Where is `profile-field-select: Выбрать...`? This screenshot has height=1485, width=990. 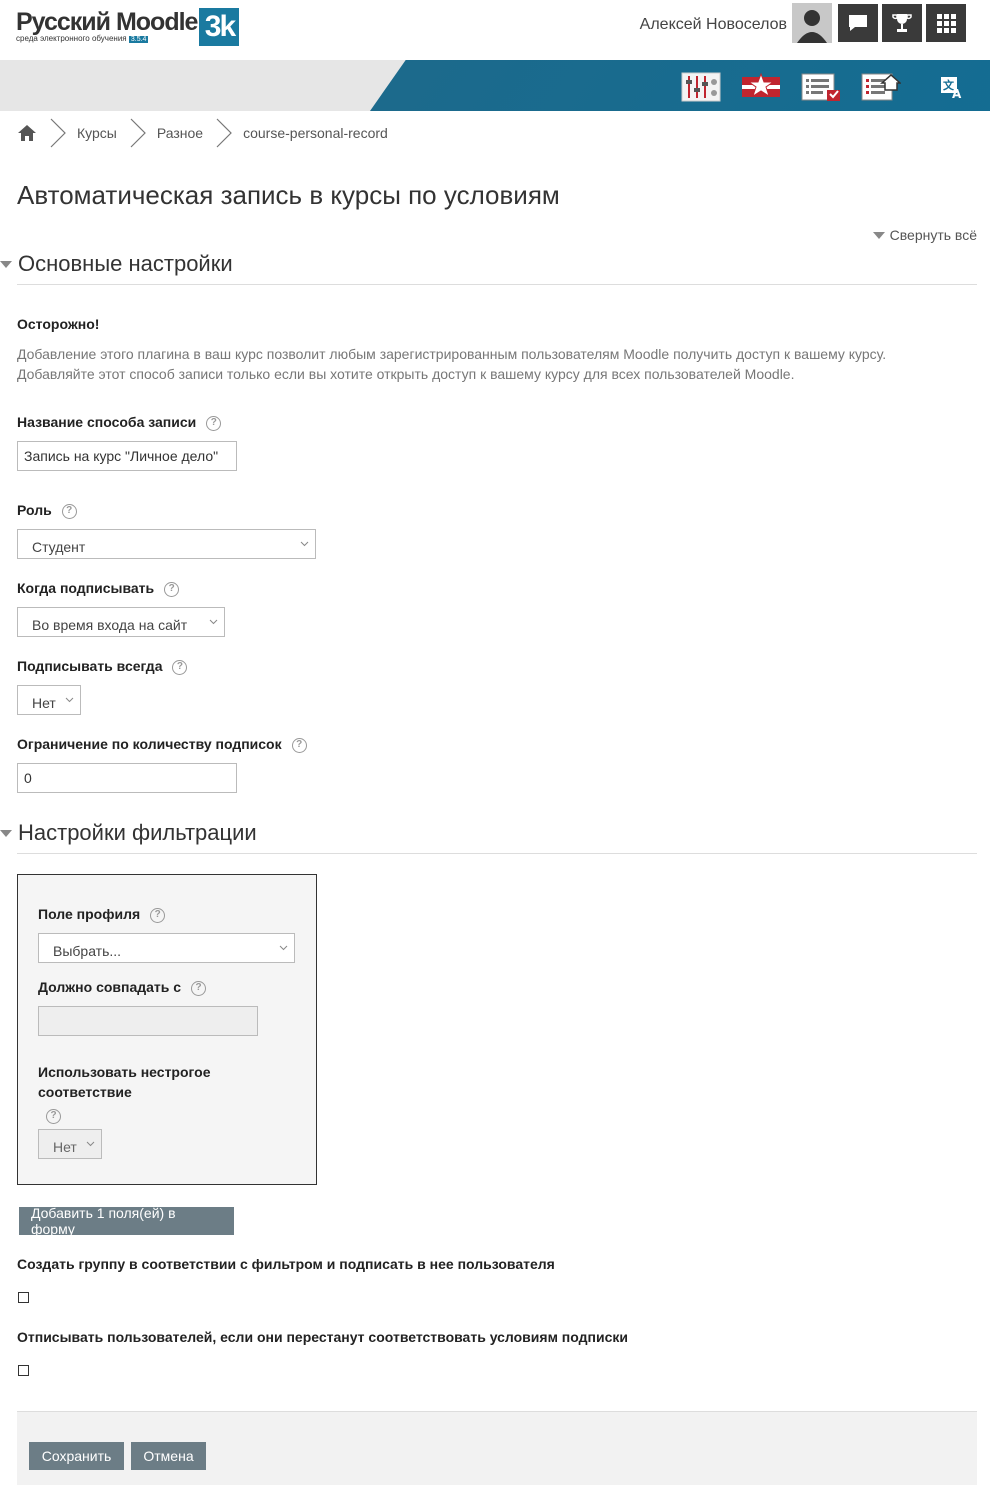
profile-field-select: Выбрать... is located at coordinates (166, 948).